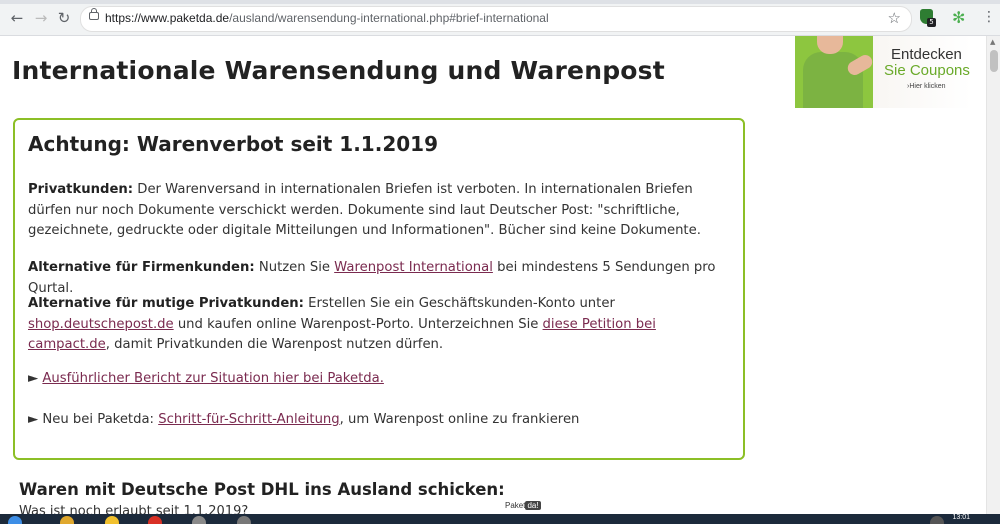 The image size is (1000, 524). I want to click on paketda-logo: Paket da!, so click(523, 505).